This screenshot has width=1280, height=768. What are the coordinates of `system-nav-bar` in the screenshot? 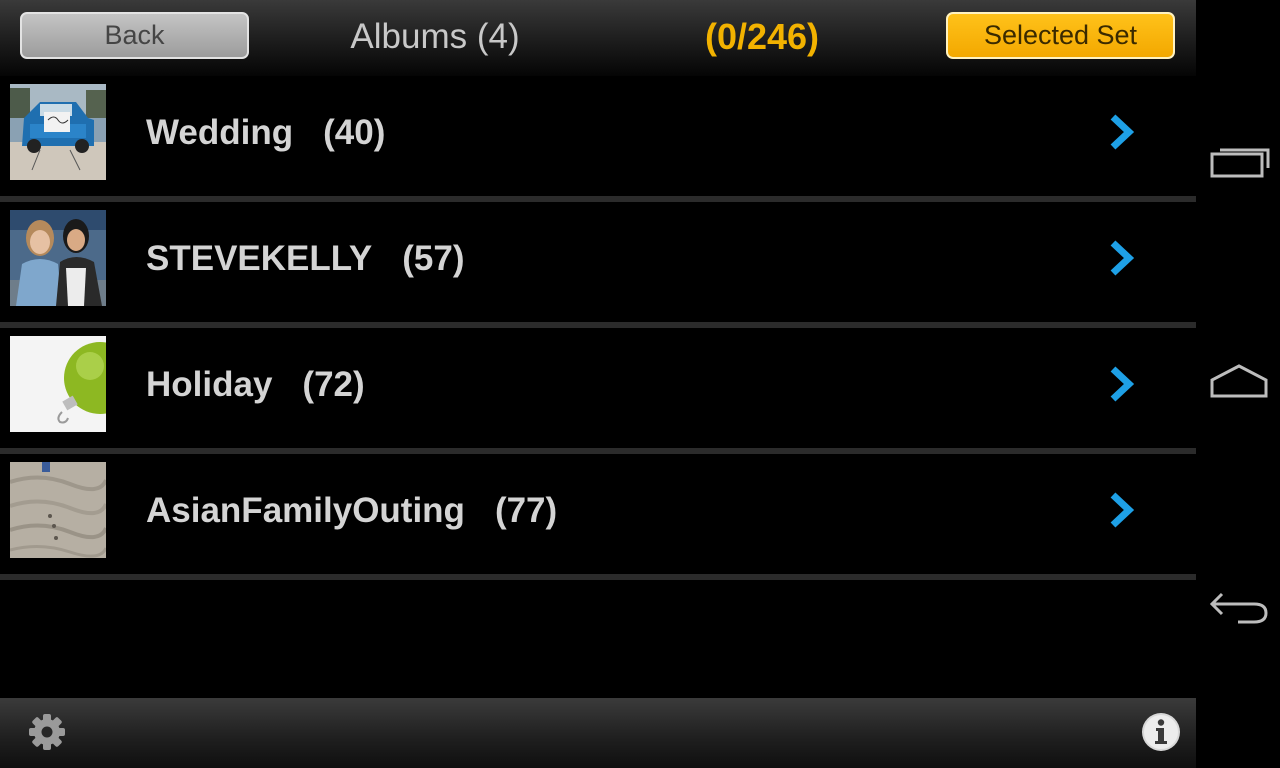 It's located at (1238, 384).